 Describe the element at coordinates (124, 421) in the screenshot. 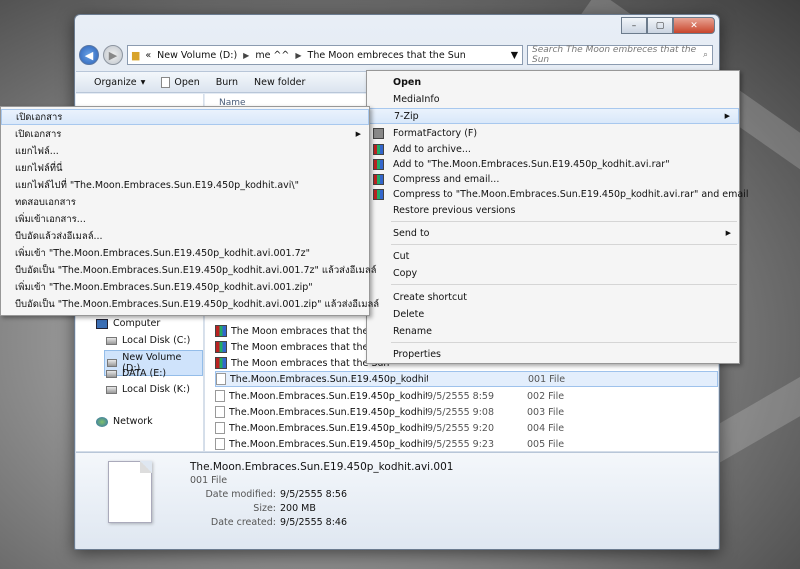

I see `nav-network: Network` at that location.